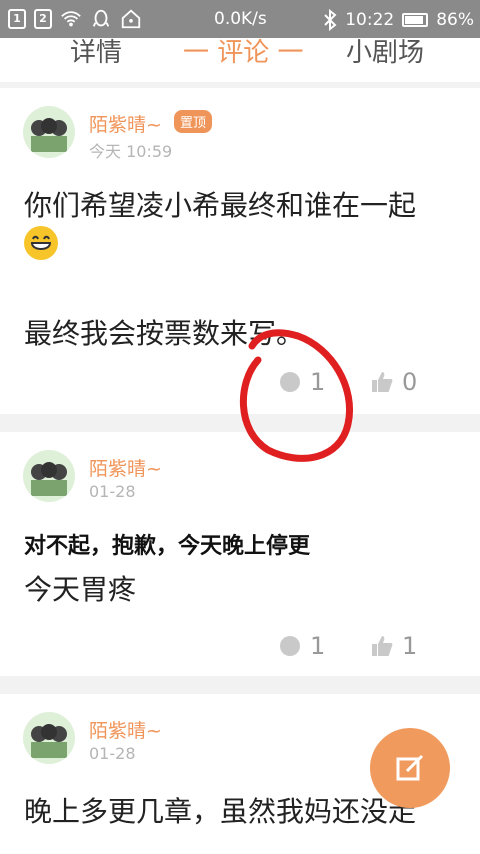  Describe the element at coordinates (96, 50) in the screenshot. I see `tab-details: 详情` at that location.